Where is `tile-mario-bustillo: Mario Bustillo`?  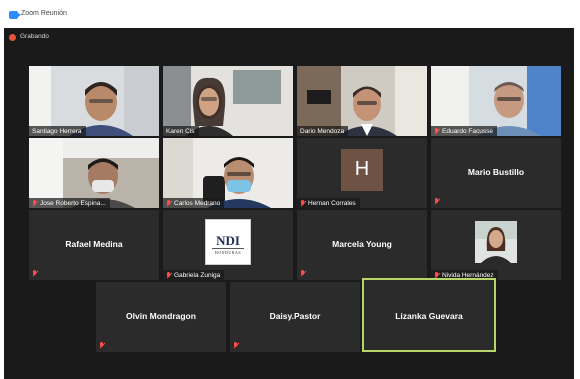 tile-mario-bustillo: Mario Bustillo is located at coordinates (496, 173).